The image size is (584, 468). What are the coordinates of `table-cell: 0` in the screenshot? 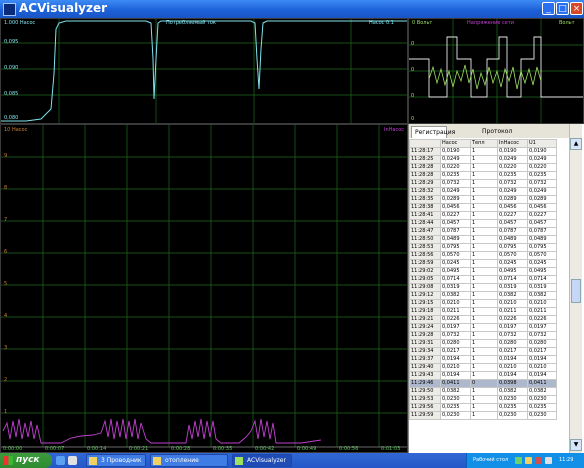 It's located at (484, 383).